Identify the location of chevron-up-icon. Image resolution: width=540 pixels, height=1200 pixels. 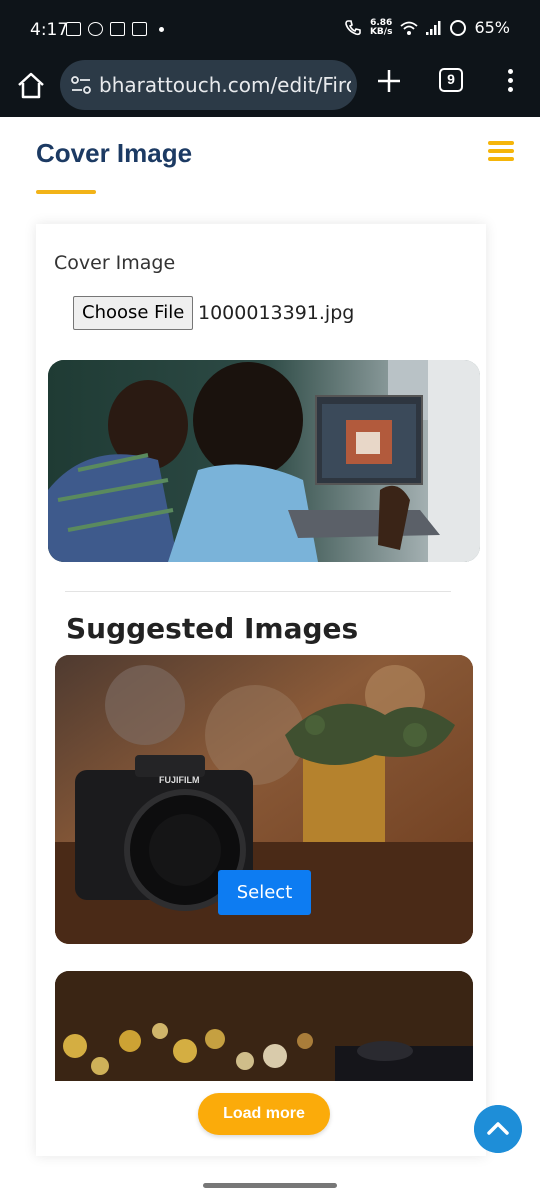
(498, 1129).